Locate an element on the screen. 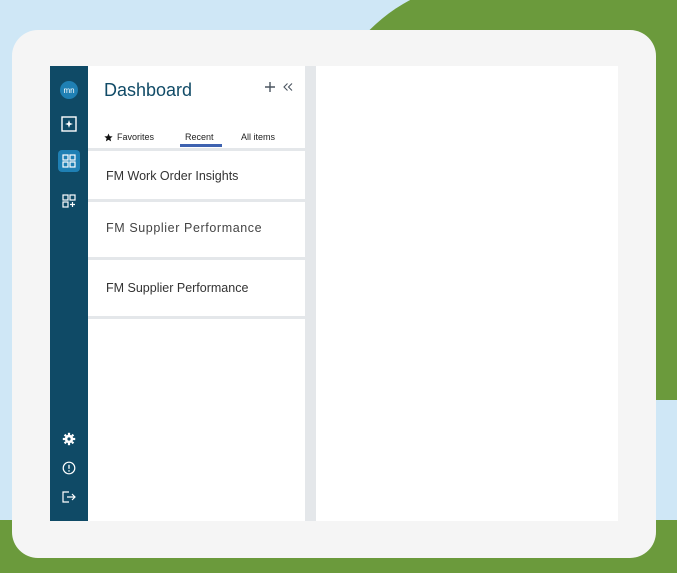 This screenshot has width=677, height=573. panel-splitter is located at coordinates (310, 293).